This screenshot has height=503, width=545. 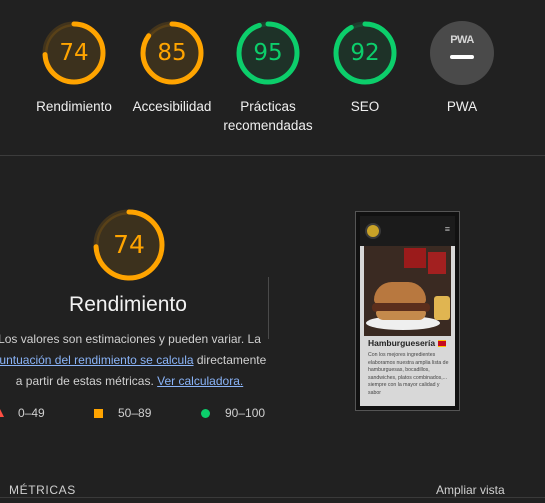 What do you see at coordinates (42, 490) in the screenshot?
I see `metrics-heading: MÉTRICAS` at bounding box center [42, 490].